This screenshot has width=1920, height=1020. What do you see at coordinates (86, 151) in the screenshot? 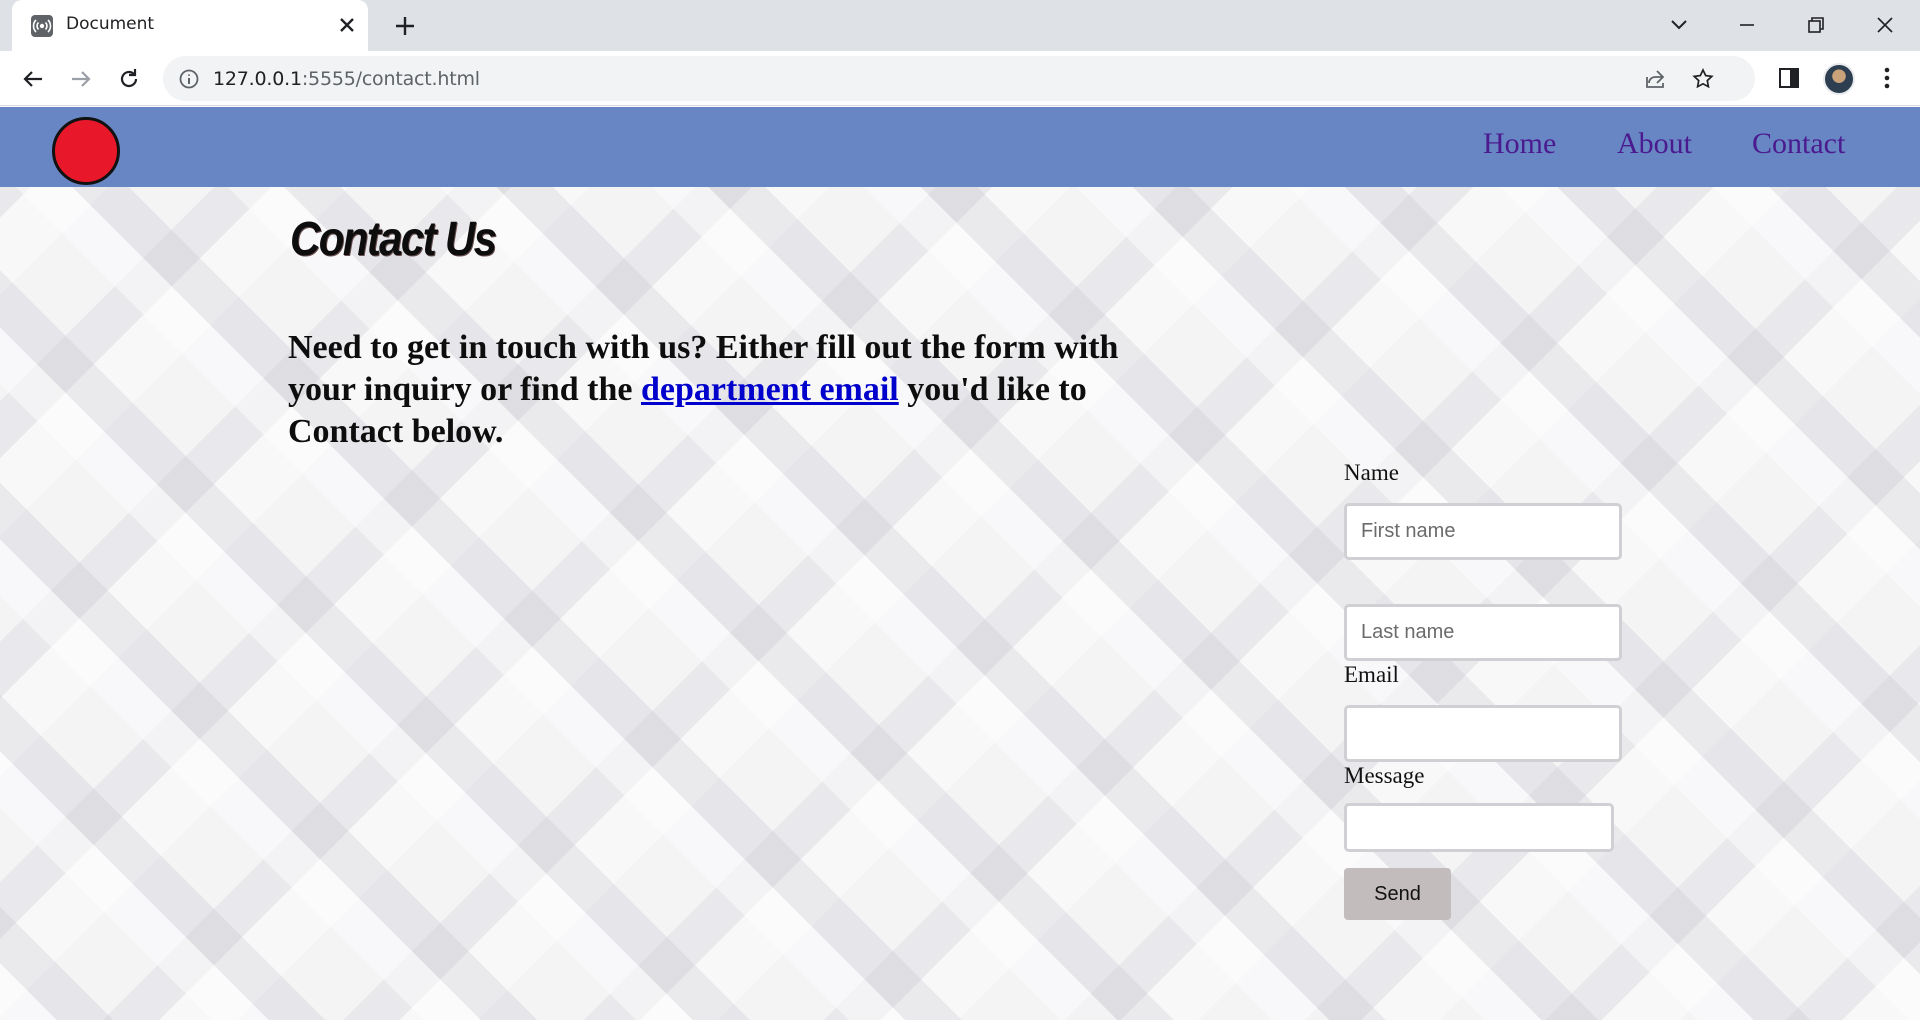
I see `site-logo` at bounding box center [86, 151].